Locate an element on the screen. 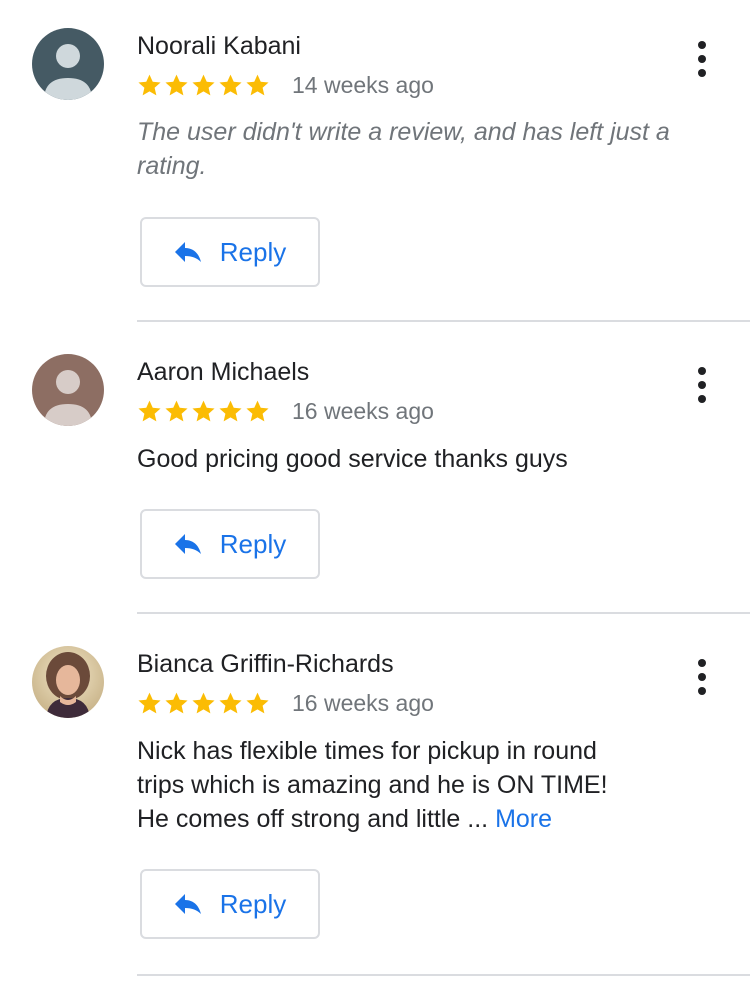  profile-photo is located at coordinates (68, 682).